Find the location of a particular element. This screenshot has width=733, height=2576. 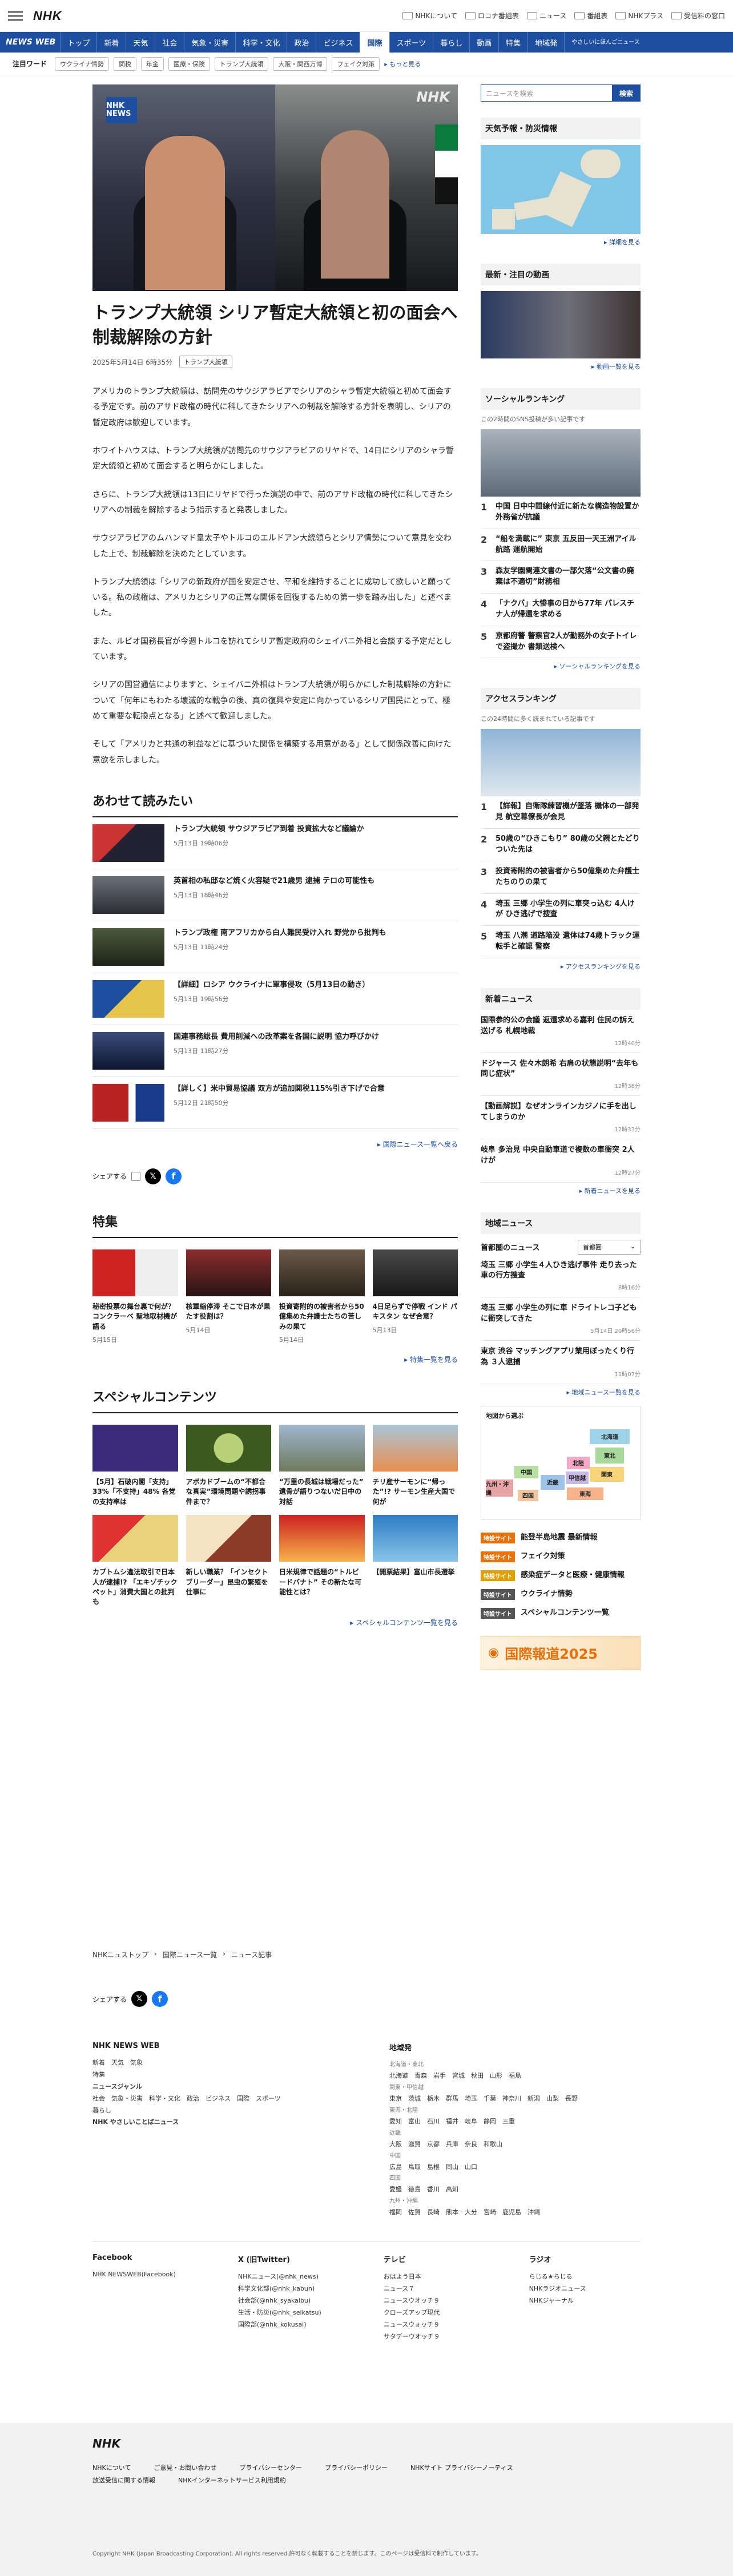

ranking-item: 3 投資寄附的の被害者から50億集めた弁護士たちのりの果て is located at coordinates (561, 878).